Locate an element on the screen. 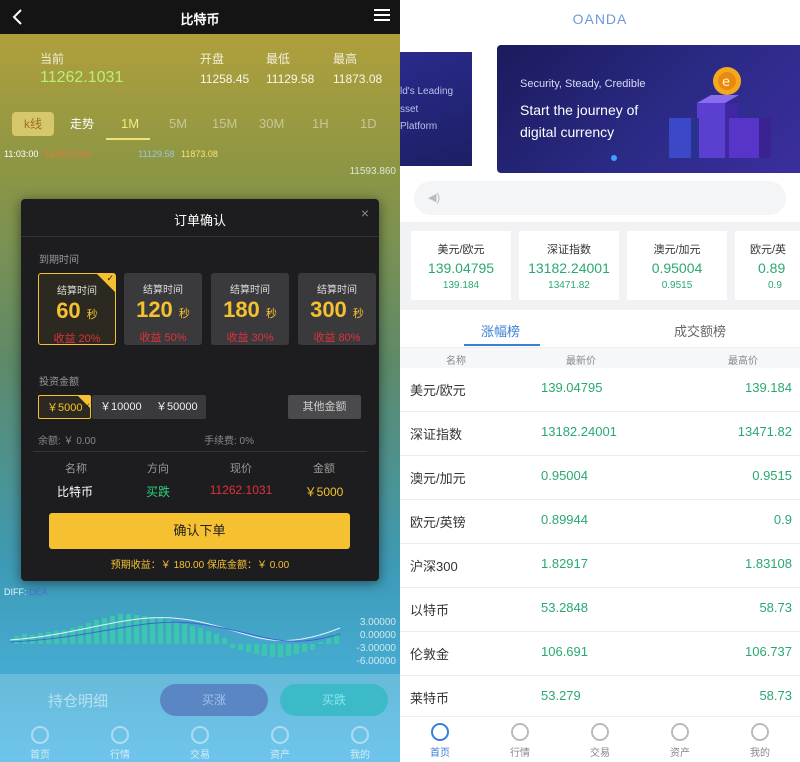 The width and height of the screenshot is (800, 762). notice-bar: ◀) is located at coordinates (600, 198).